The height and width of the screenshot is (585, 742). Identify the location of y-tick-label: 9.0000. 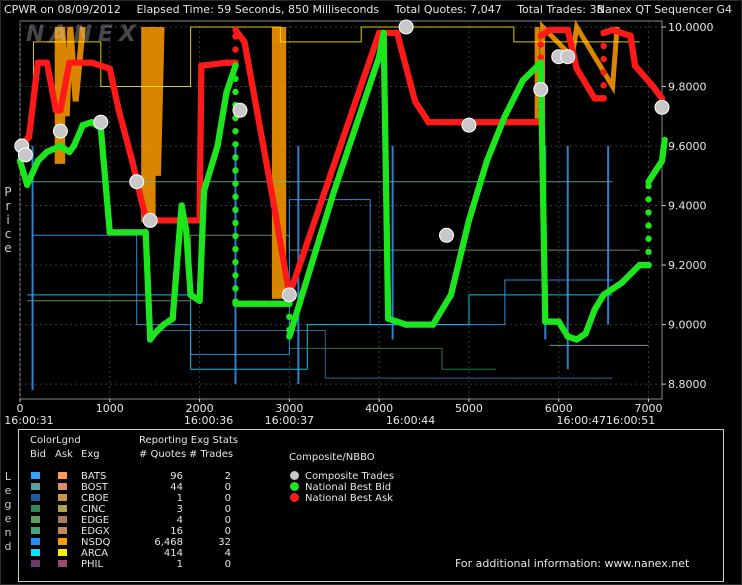
(687, 325).